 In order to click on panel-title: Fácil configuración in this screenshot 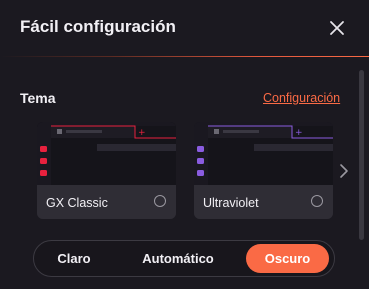, I will do `click(98, 26)`.